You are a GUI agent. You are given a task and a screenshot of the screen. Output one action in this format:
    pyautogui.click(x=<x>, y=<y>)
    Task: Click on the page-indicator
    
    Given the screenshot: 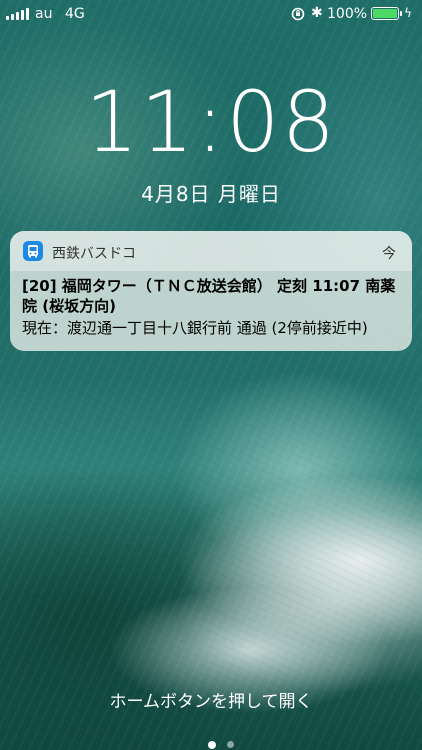 What is the action you would take?
    pyautogui.click(x=211, y=742)
    